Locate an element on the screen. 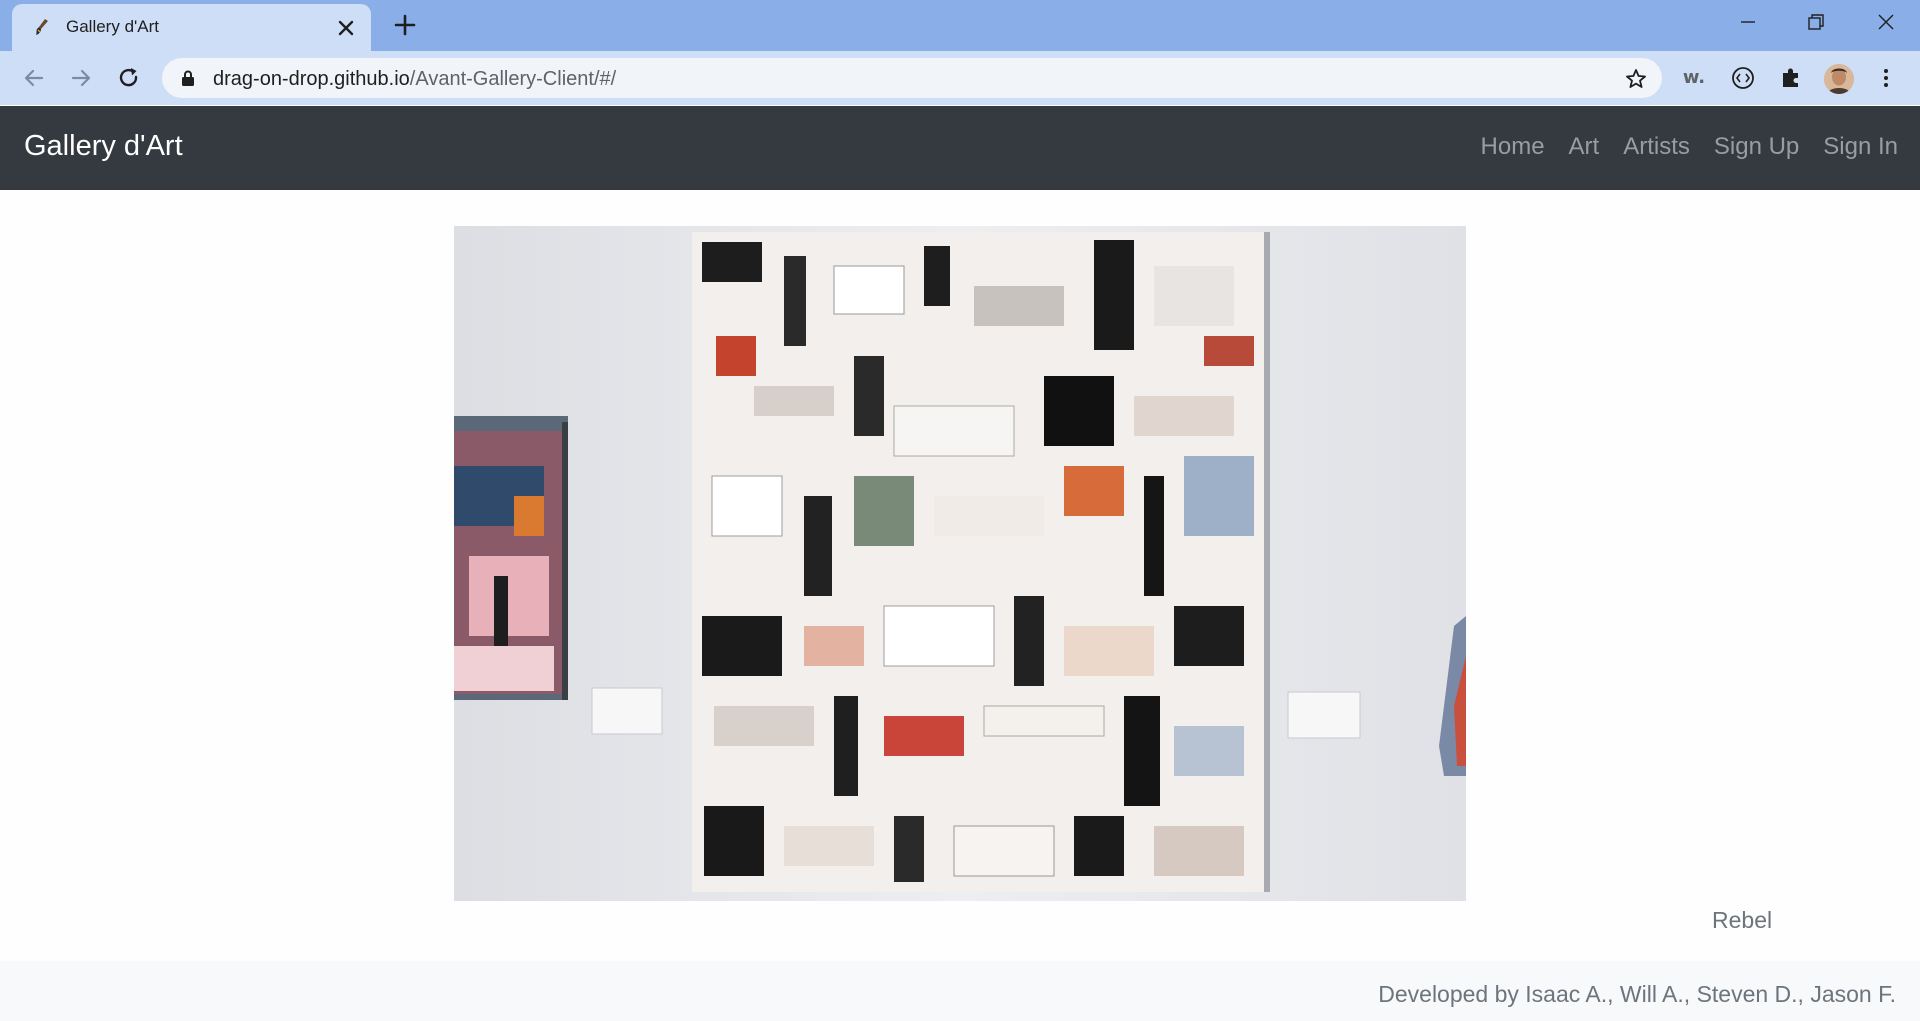 The height and width of the screenshot is (1021, 1920). browser-tabstrip: Gallery d'Art is located at coordinates (960, 25).